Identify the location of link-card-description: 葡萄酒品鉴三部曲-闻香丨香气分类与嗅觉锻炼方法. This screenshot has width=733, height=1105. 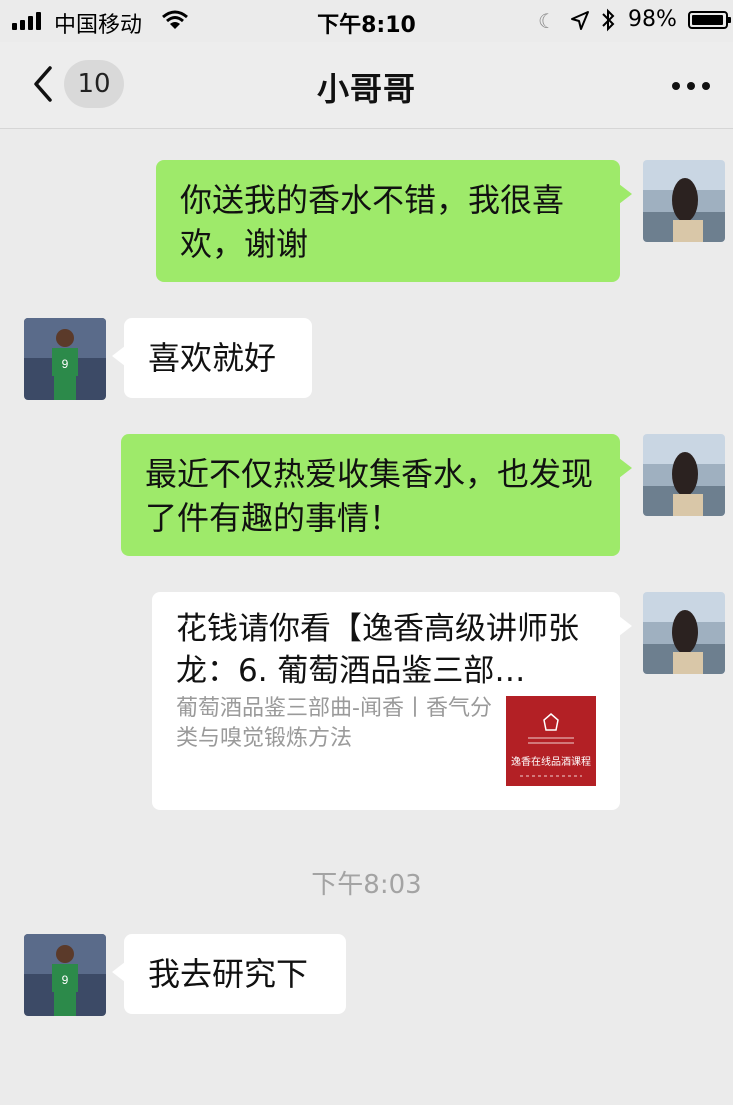
(334, 723).